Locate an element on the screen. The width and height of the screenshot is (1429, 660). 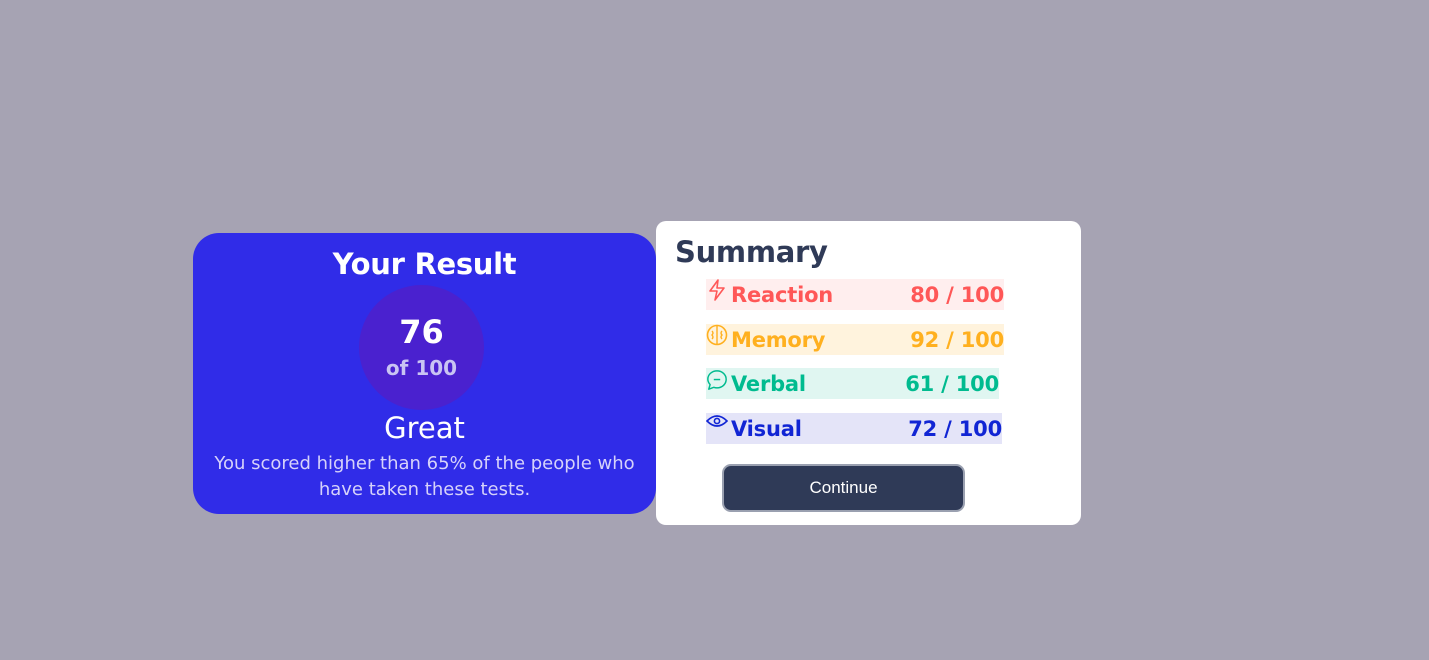
summary-item-score: 80 / 100 is located at coordinates (957, 294).